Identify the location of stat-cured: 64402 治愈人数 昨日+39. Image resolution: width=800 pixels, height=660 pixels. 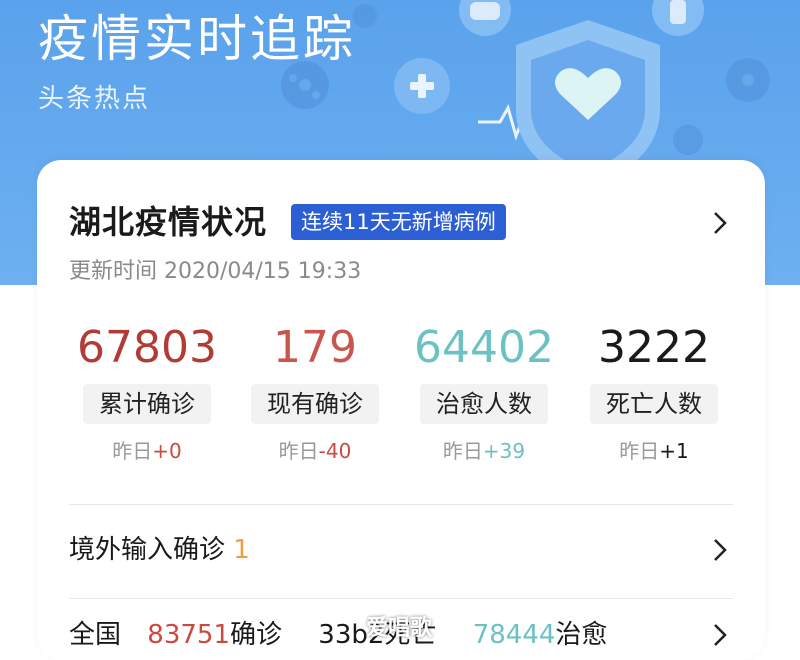
(484, 392).